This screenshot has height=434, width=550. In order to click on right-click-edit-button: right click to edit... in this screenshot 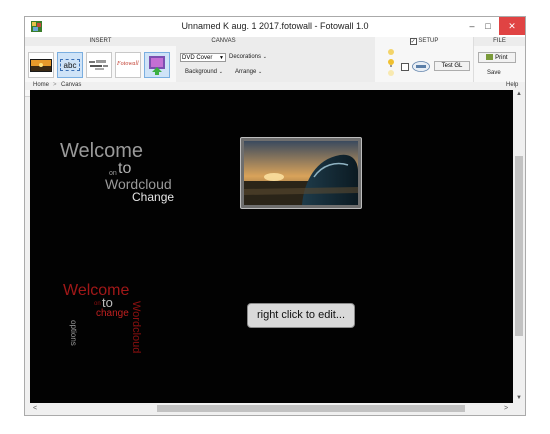, I will do `click(301, 315)`.